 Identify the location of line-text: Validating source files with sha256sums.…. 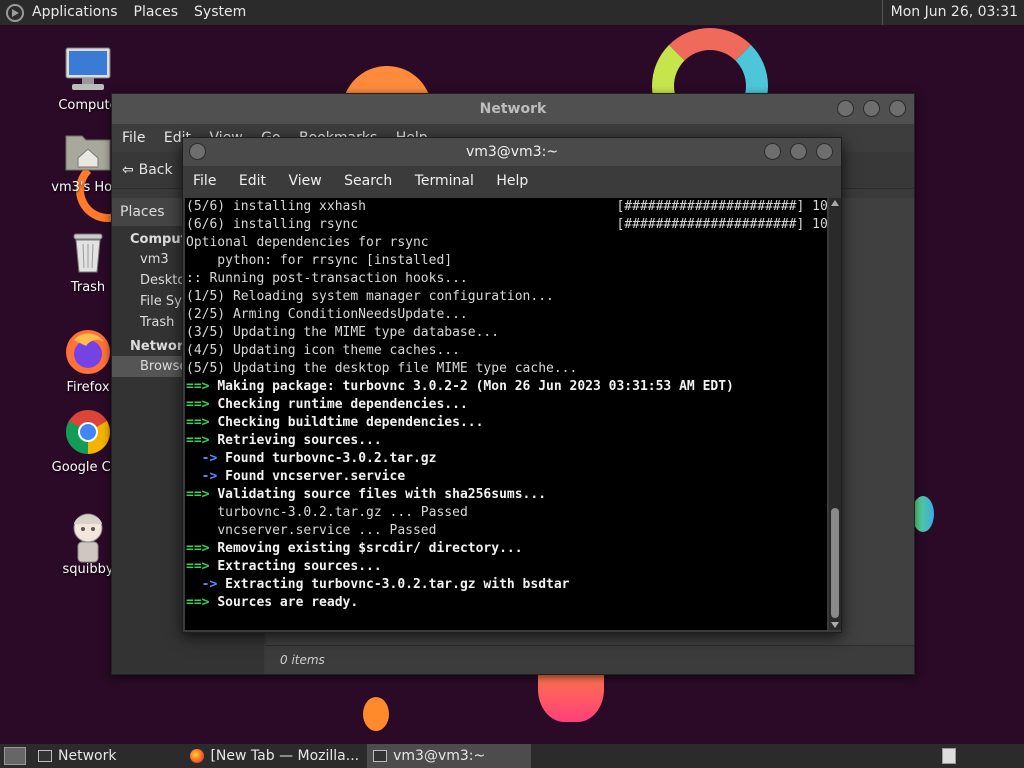
(382, 494).